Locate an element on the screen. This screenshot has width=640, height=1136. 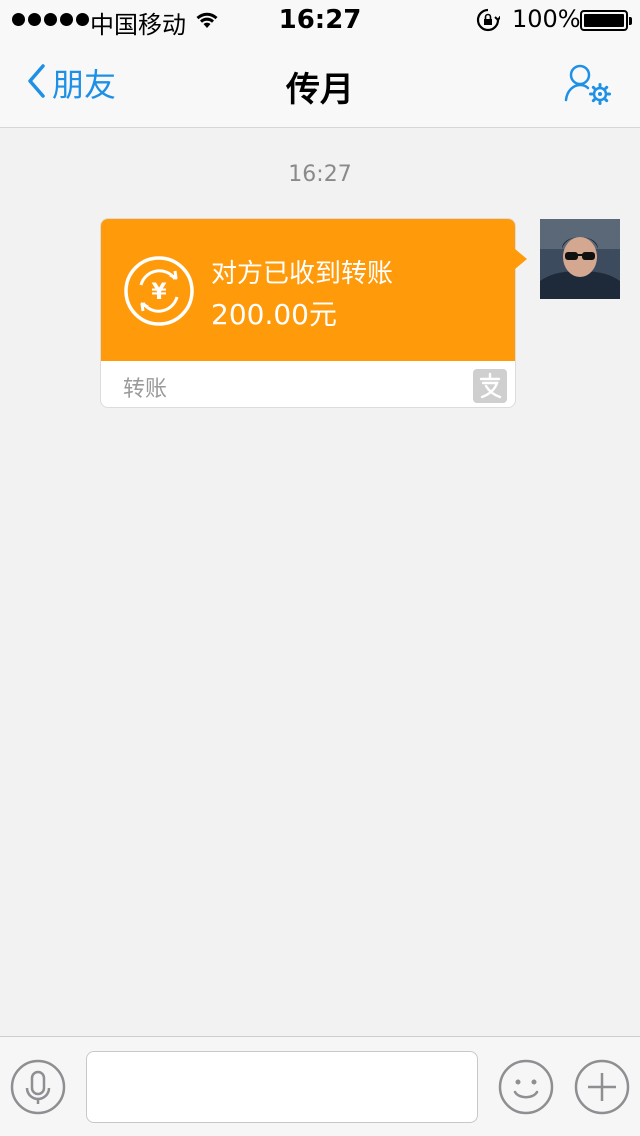
avatar is located at coordinates (580, 259).